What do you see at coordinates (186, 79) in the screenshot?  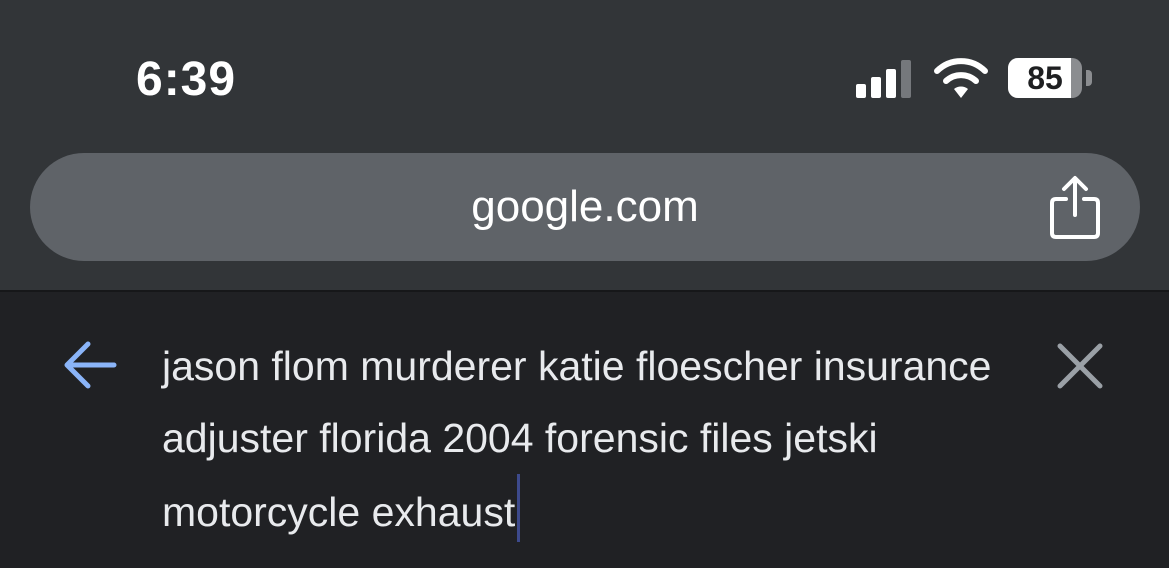 I see `status-time: 6:39` at bounding box center [186, 79].